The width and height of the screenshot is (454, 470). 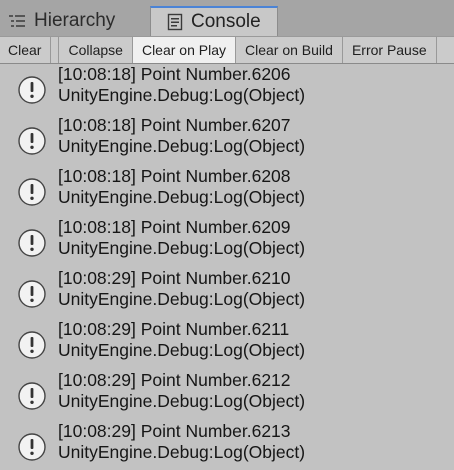 I want to click on hierarchy-list-icon, so click(x=17, y=21).